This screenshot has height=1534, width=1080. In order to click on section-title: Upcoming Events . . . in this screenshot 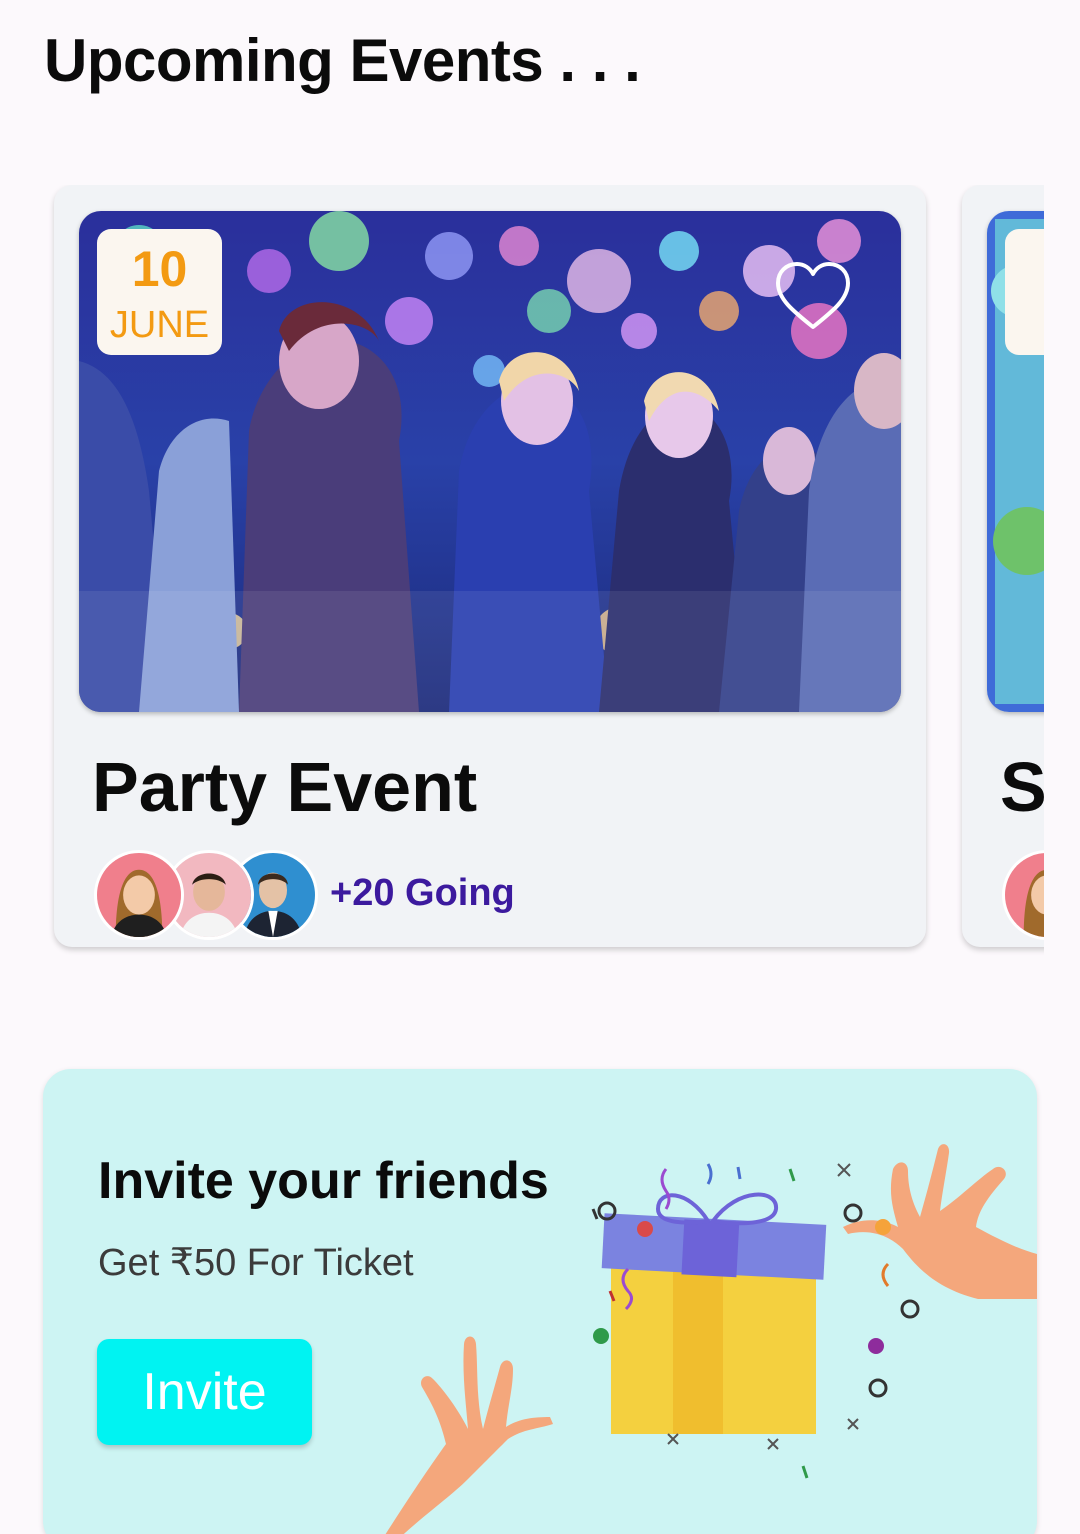, I will do `click(342, 60)`.